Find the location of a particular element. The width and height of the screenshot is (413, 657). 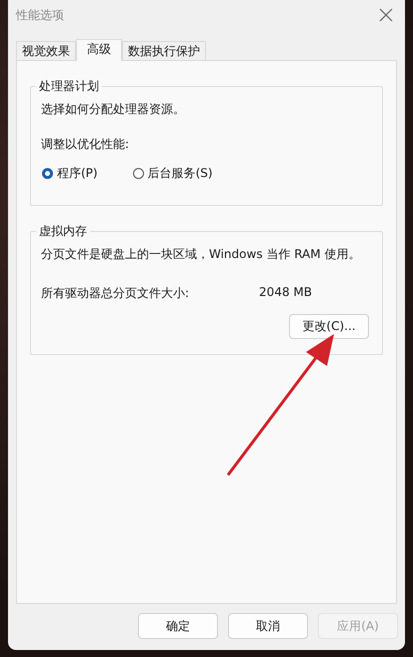

radio-label: 后台服务(S) is located at coordinates (180, 173).